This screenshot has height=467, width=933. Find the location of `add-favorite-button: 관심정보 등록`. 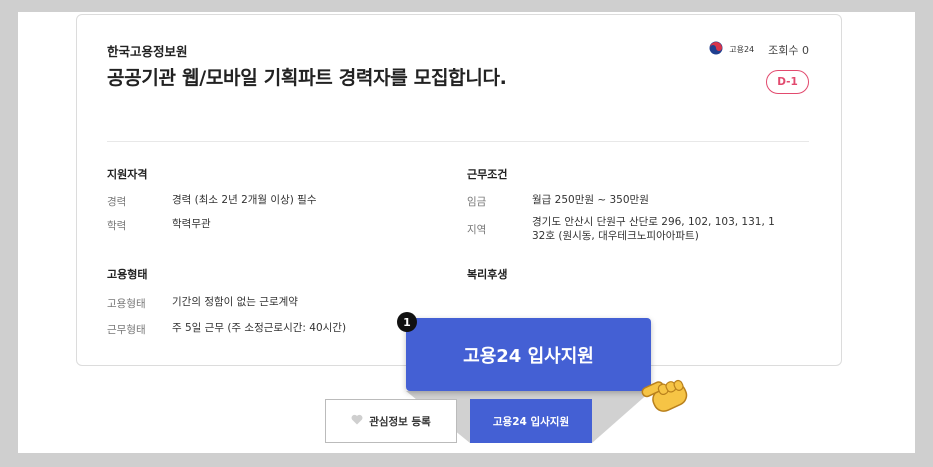

add-favorite-button: 관심정보 등록 is located at coordinates (391, 421).